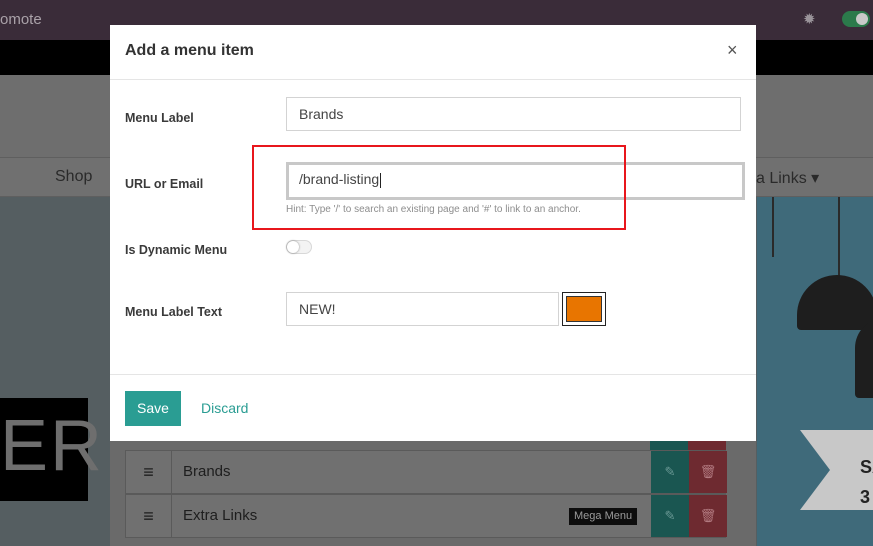 Image resolution: width=873 pixels, height=546 pixels. Describe the element at coordinates (189, 50) in the screenshot. I see `dialog-title: Add a menu item` at that location.